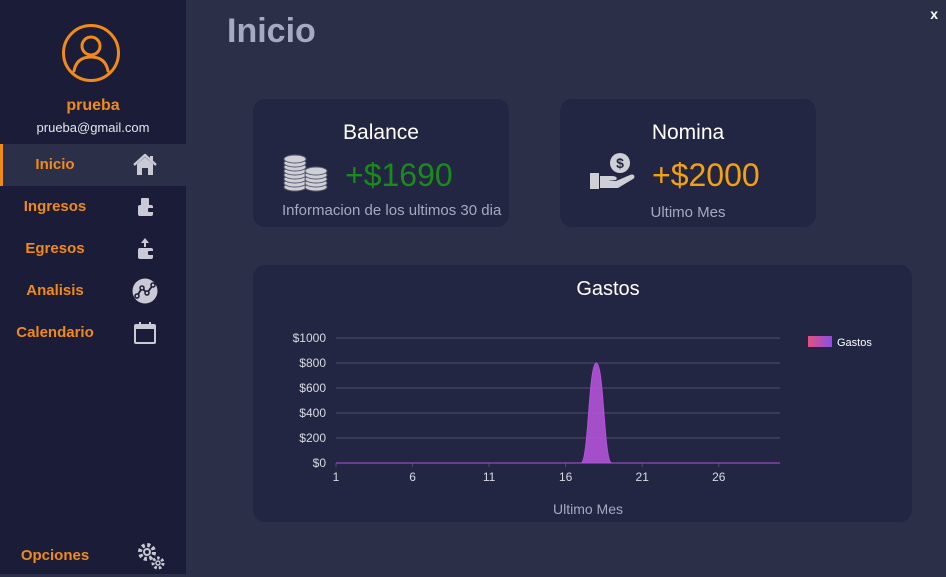 This screenshot has width=946, height=577. I want to click on x-tick-label: 1, so click(336, 477).